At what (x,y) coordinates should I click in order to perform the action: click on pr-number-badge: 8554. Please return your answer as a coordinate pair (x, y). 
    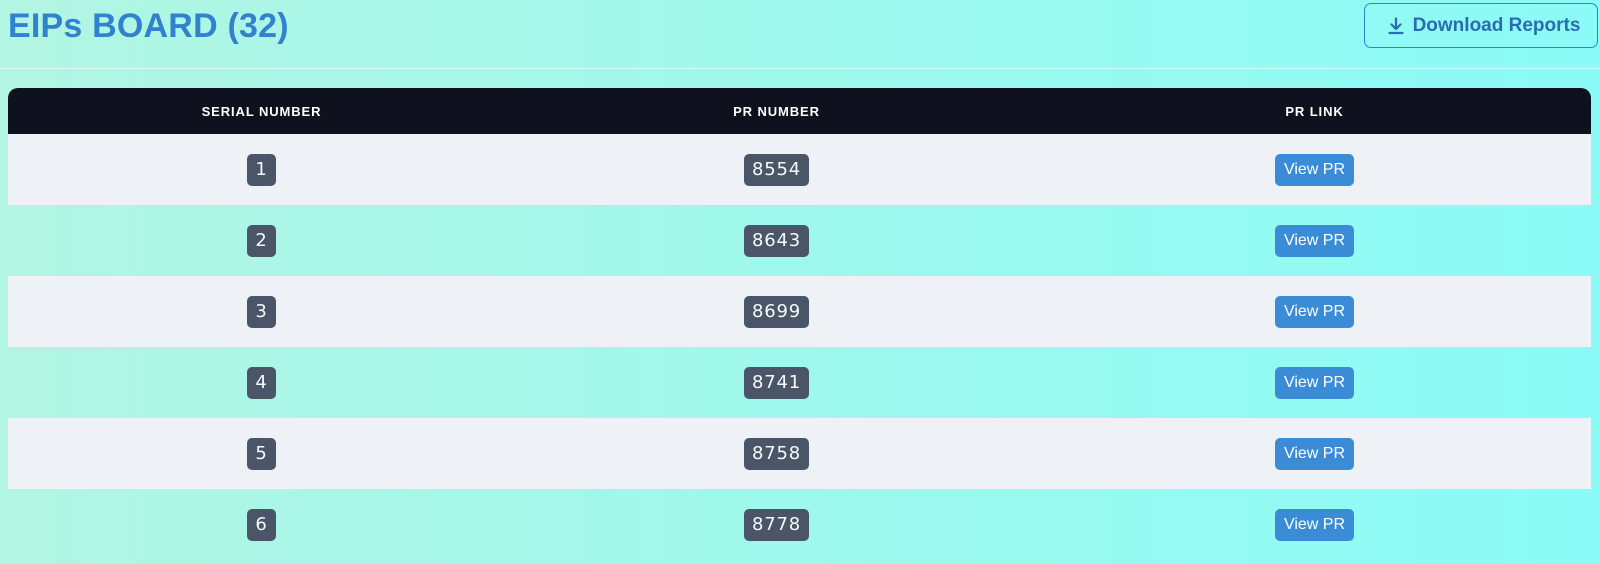
    Looking at the image, I should click on (776, 169).